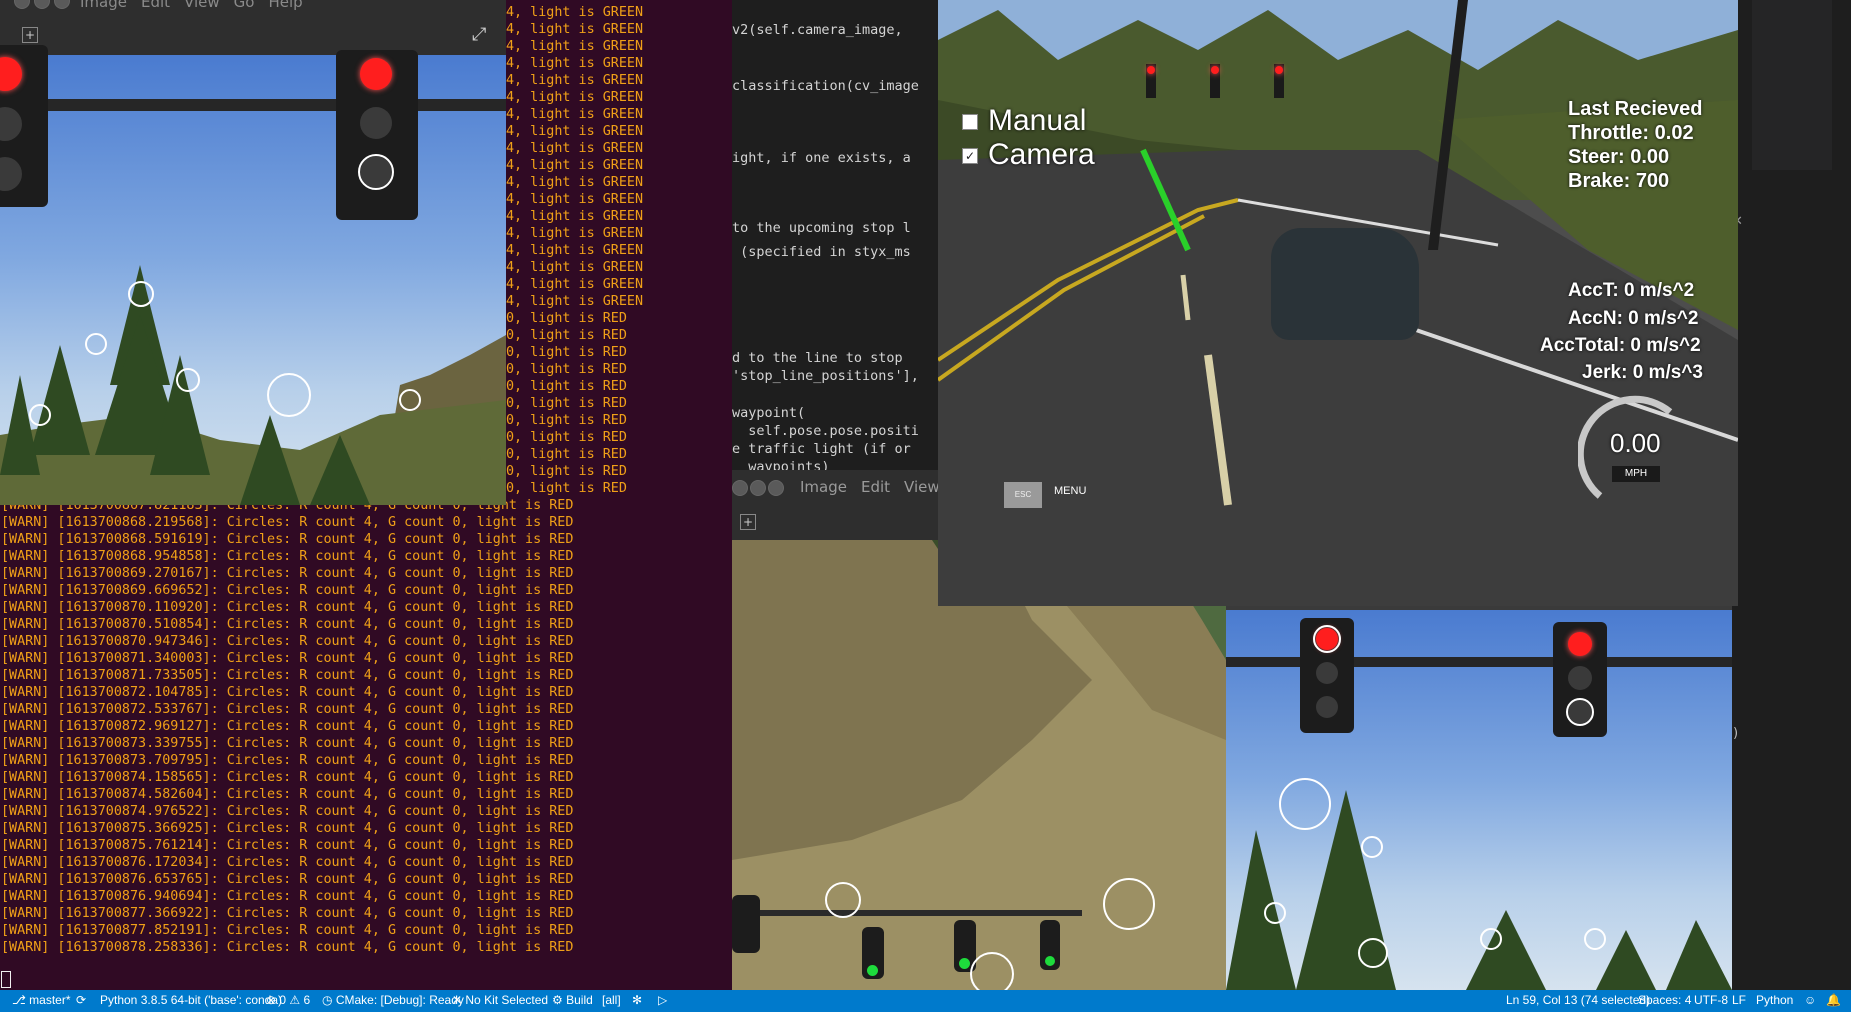 The height and width of the screenshot is (1012, 1851). I want to click on cmake-status: ◷ CMake: [Debug]: Ready, so click(393, 1000).